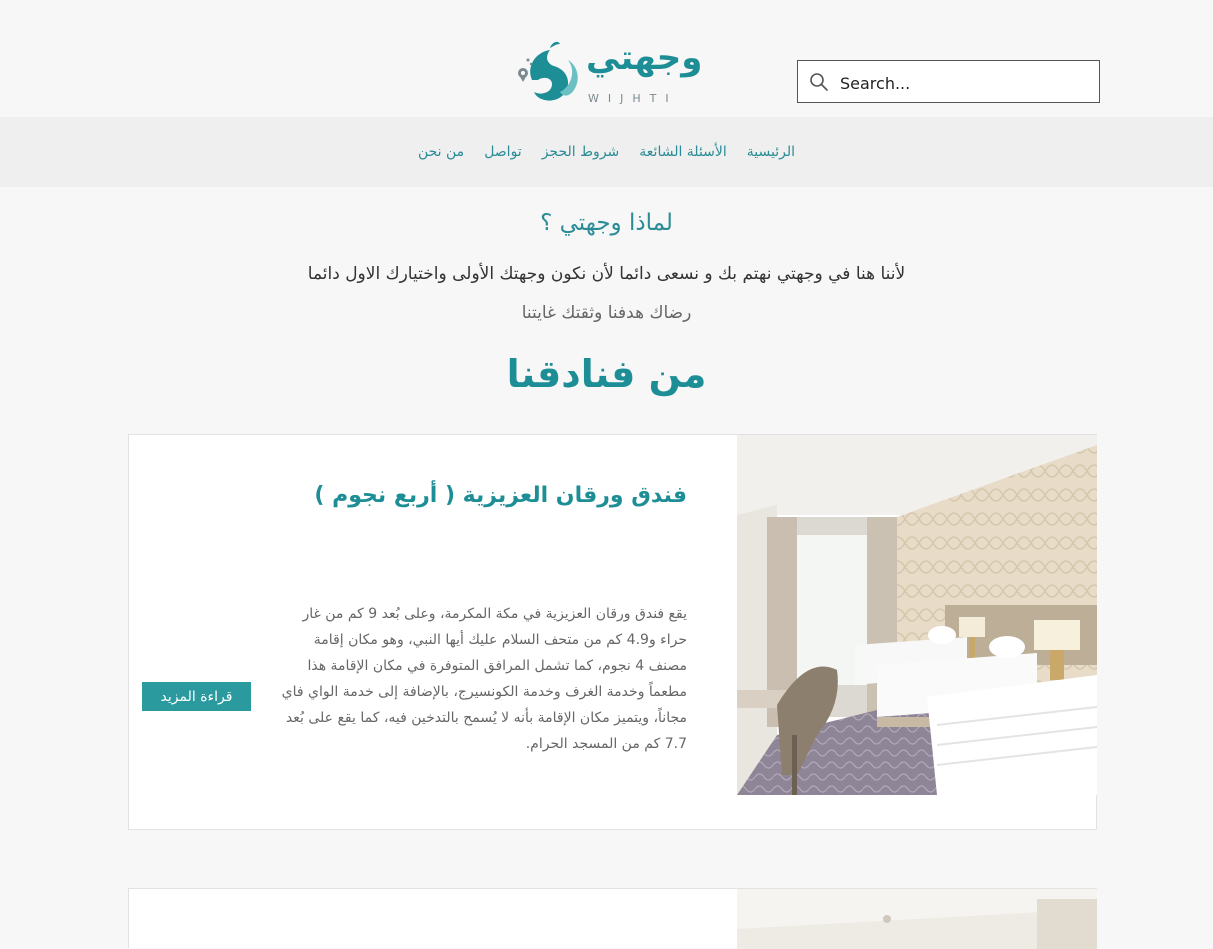  Describe the element at coordinates (581, 152) in the screenshot. I see `nav-item-booking-terms: شروط الحجز` at that location.